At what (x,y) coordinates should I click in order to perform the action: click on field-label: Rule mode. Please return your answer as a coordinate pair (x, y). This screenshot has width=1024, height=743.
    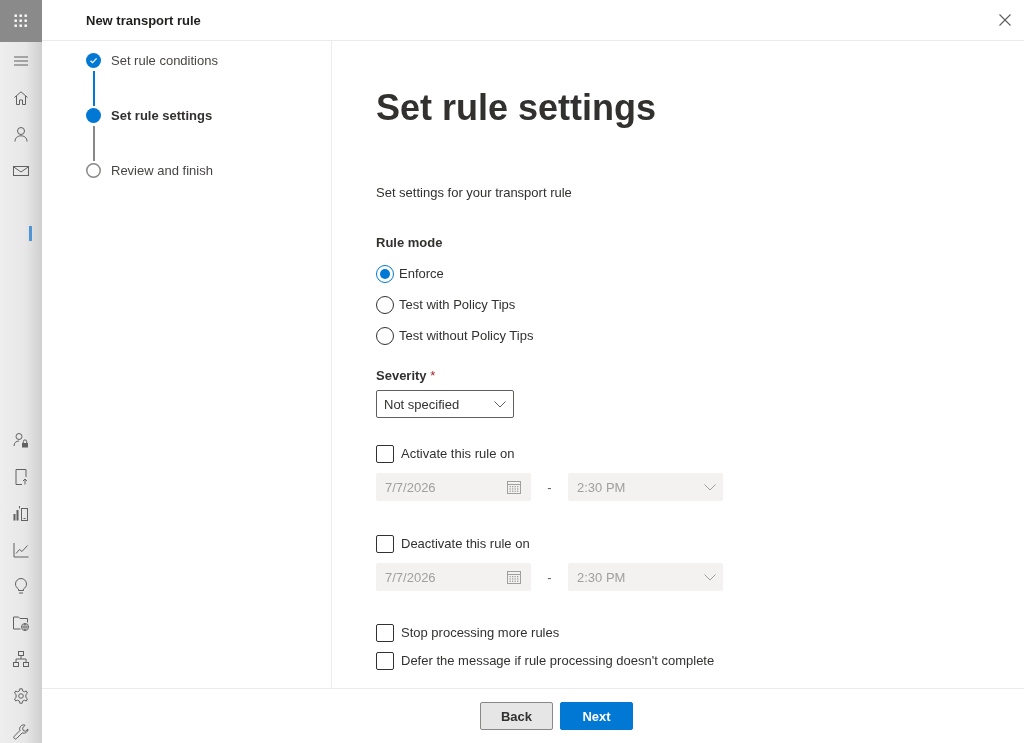
    Looking at the image, I should click on (409, 243).